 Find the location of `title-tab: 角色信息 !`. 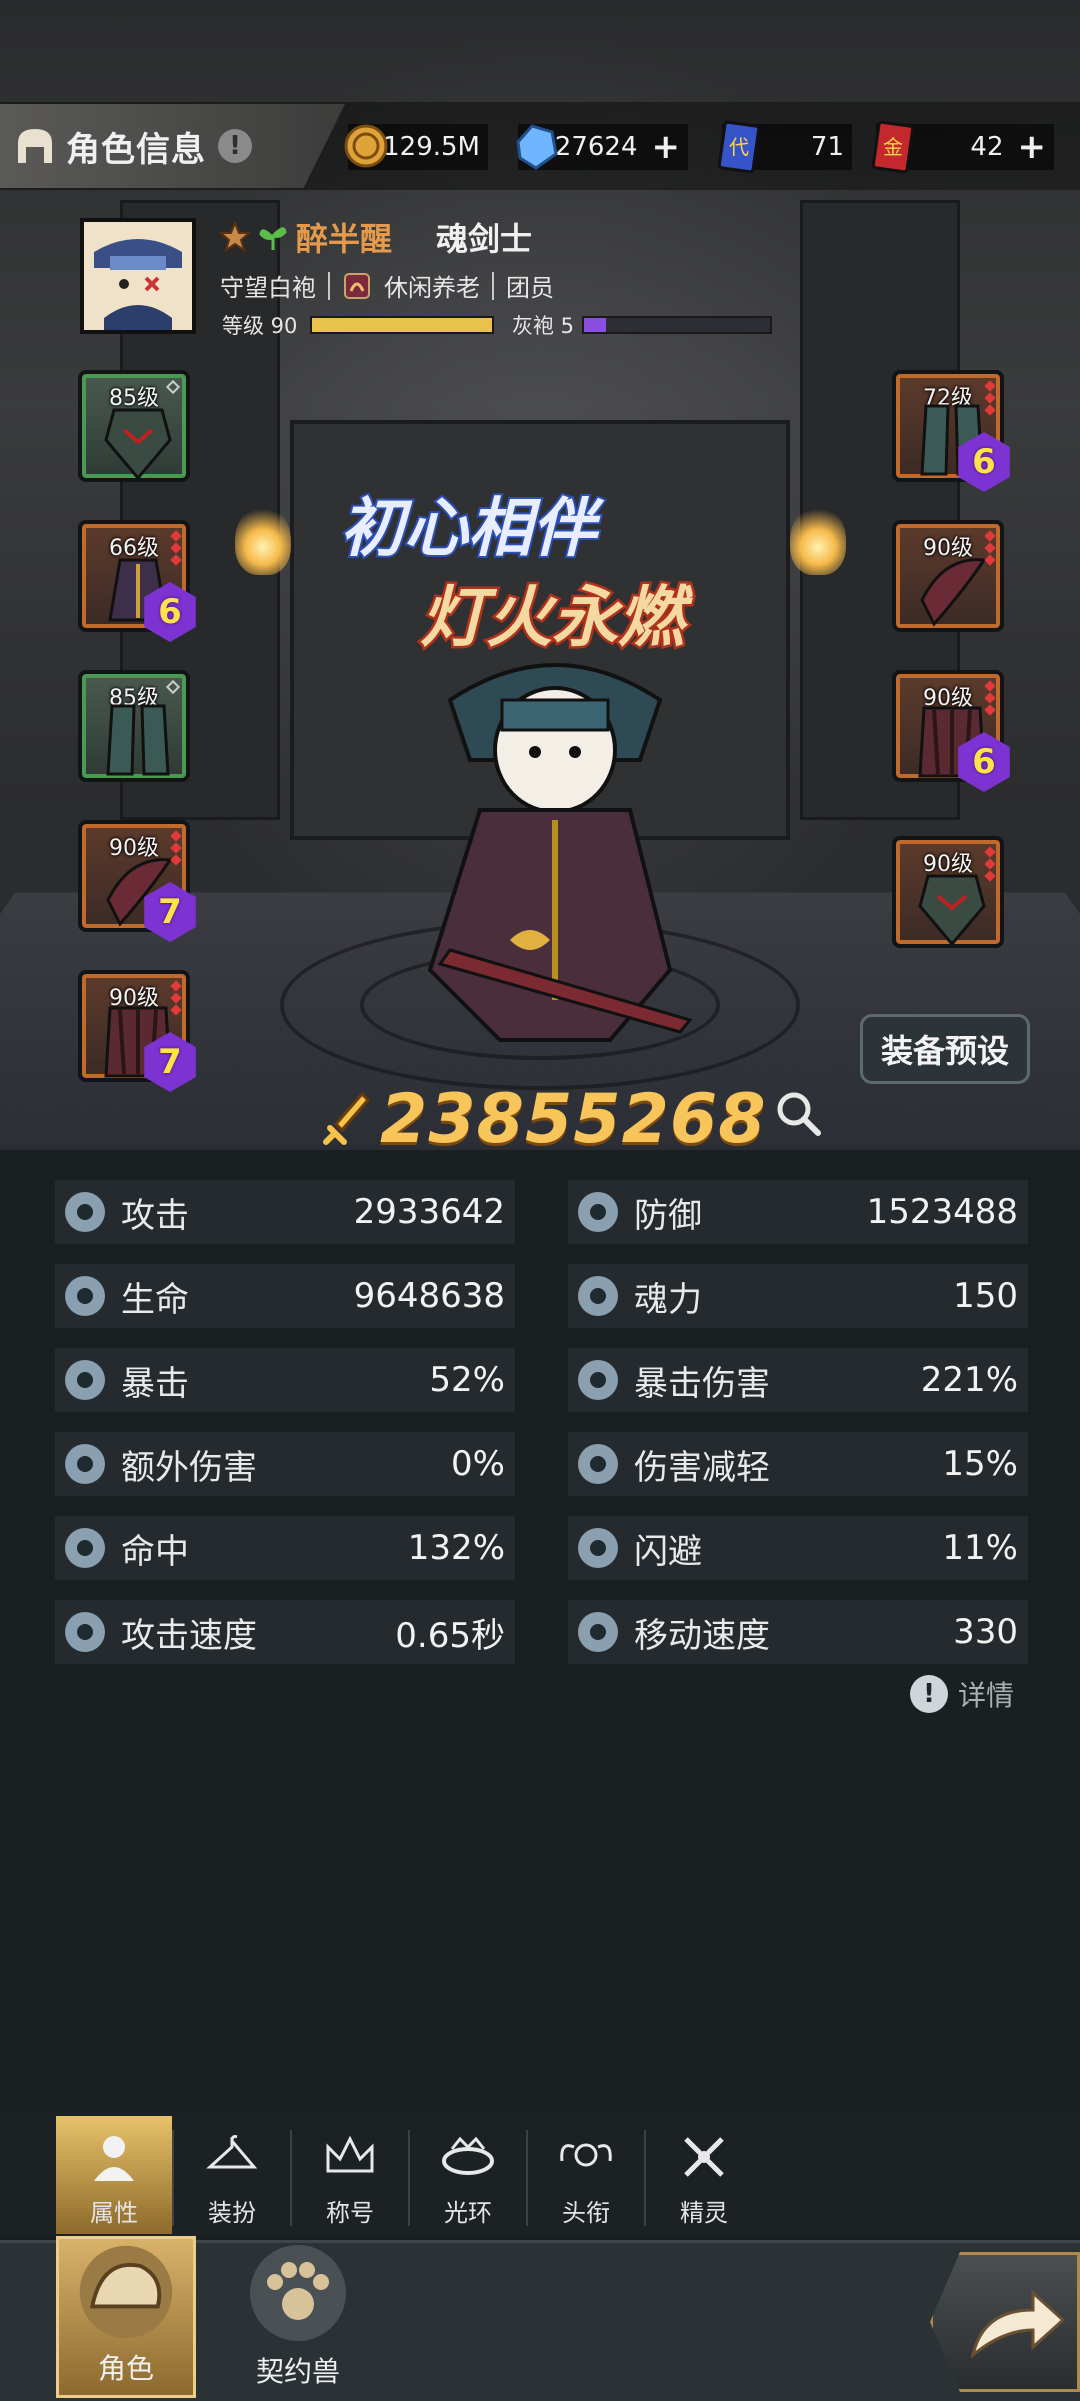

title-tab: 角色信息 ! is located at coordinates (172, 146).